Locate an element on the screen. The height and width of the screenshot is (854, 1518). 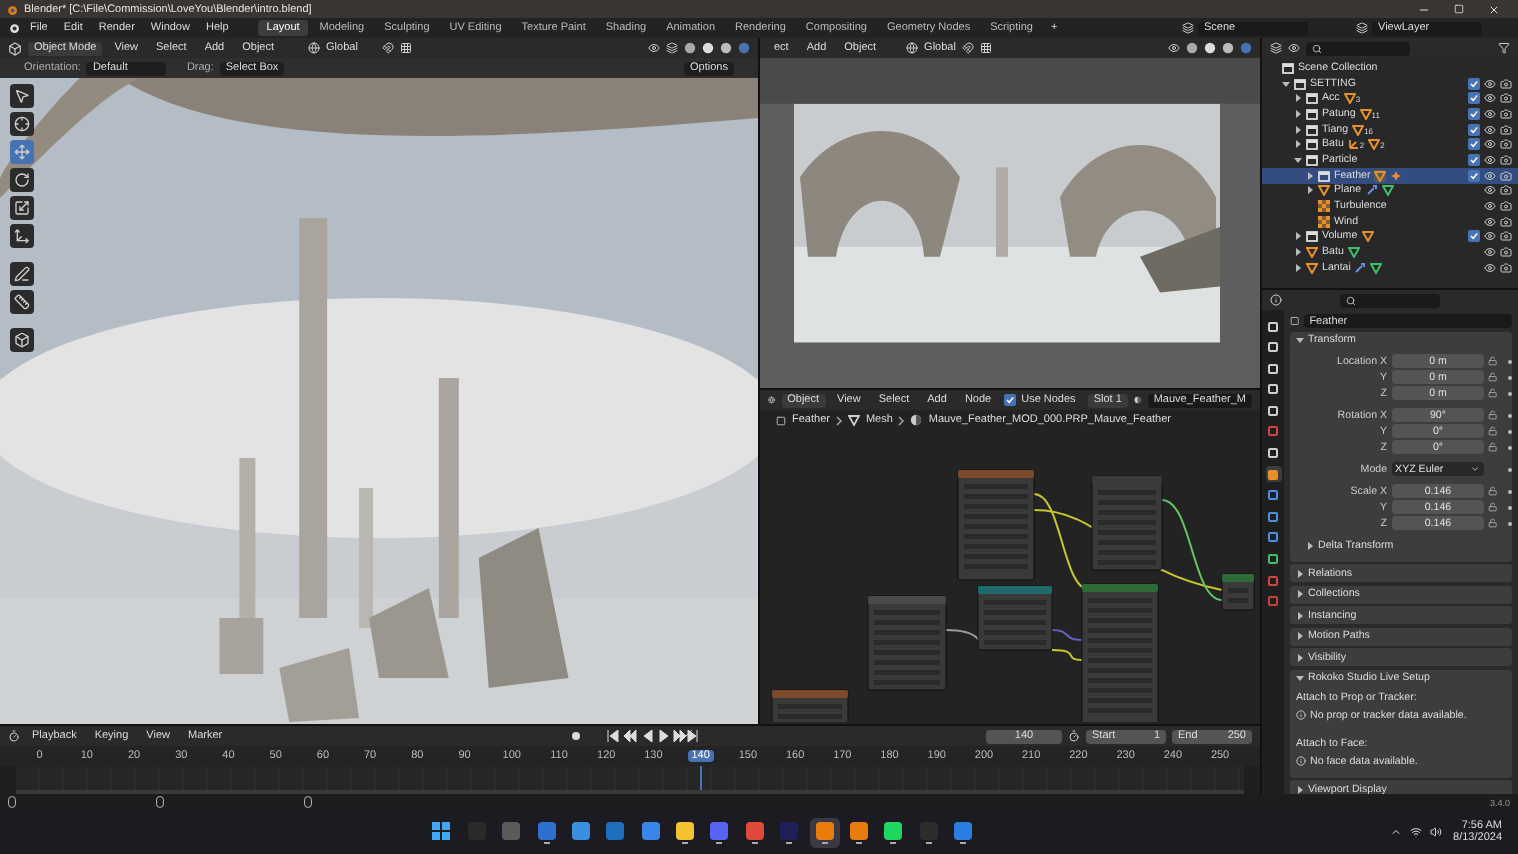
minimize-icon is located at coordinates (1424, 9).